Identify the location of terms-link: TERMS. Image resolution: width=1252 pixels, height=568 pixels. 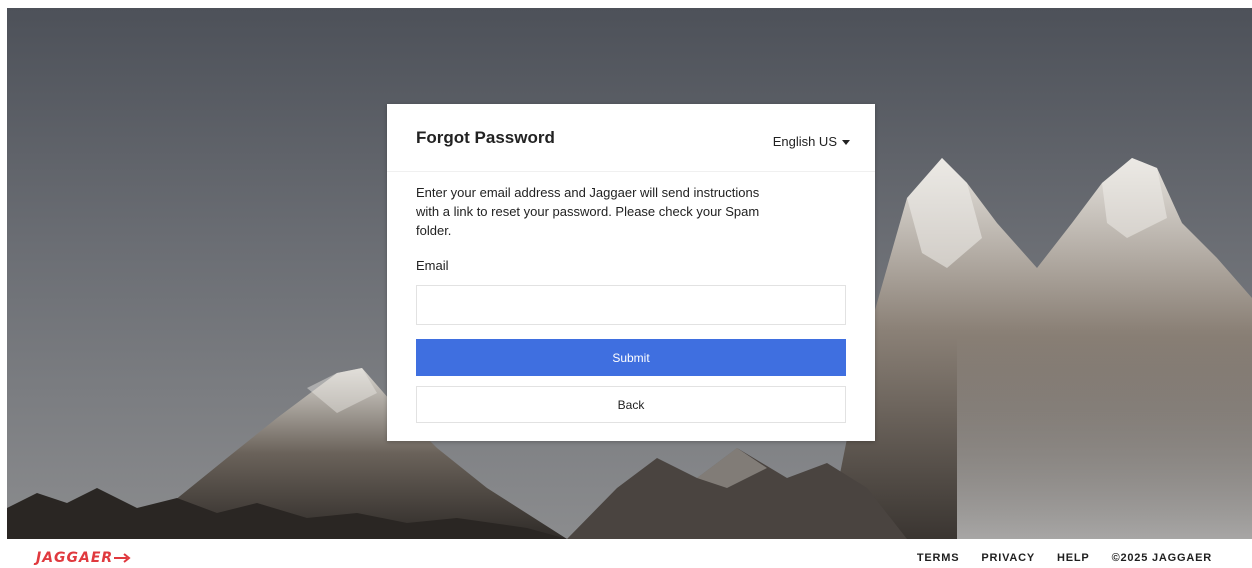
(938, 558).